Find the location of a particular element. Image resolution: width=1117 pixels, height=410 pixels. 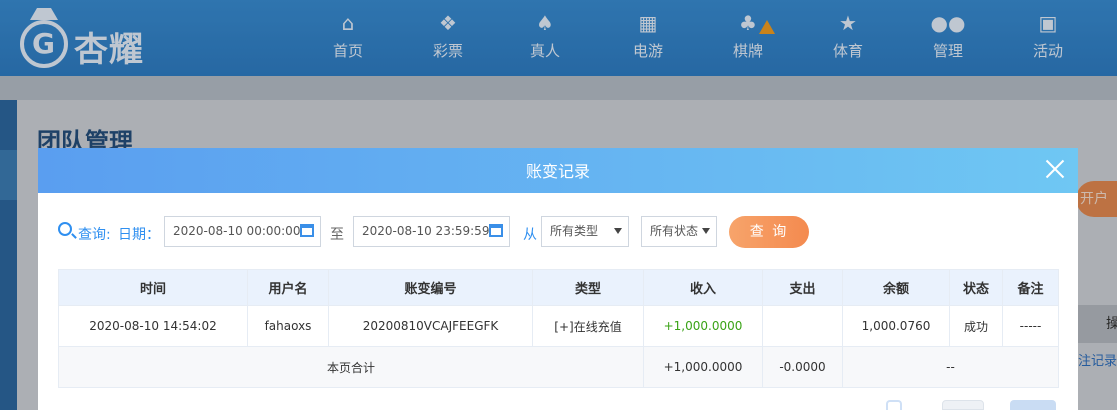

summary-income: +1,000.0000 is located at coordinates (703, 367).